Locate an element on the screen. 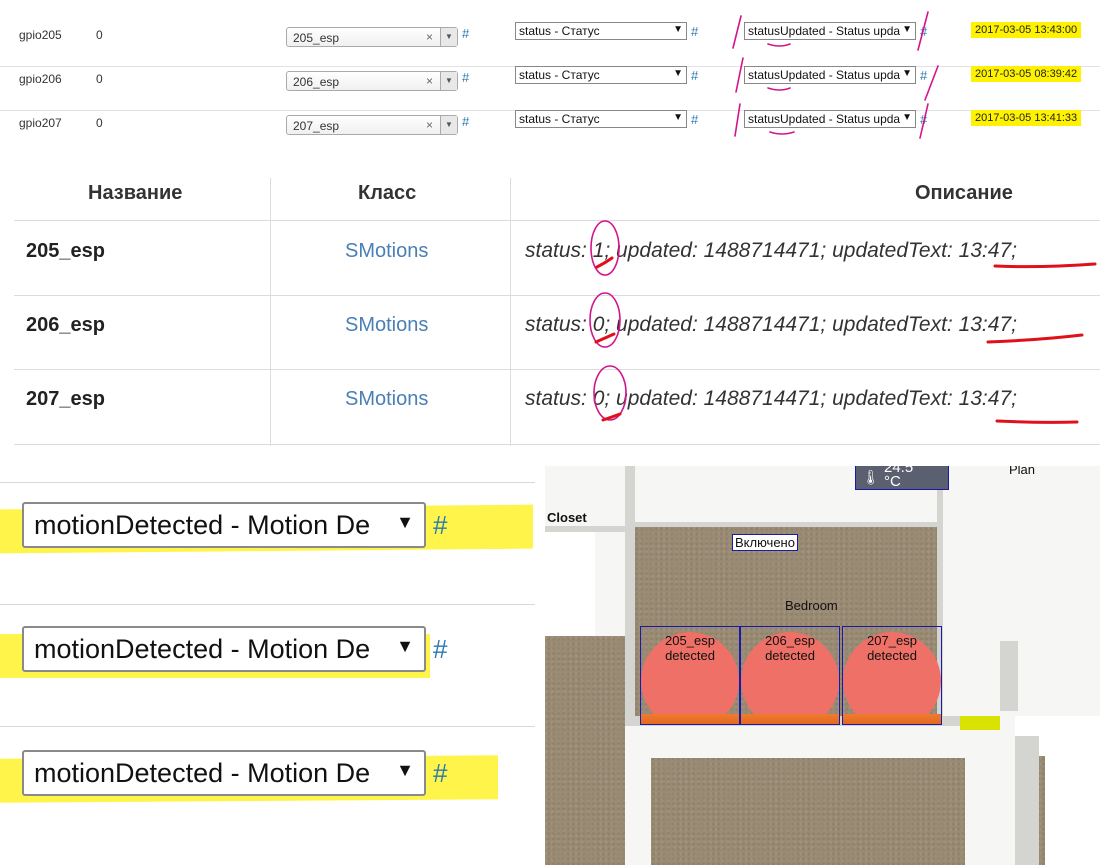 This screenshot has height=865, width=1100. highlighter-mark is located at coordinates (980, 723).